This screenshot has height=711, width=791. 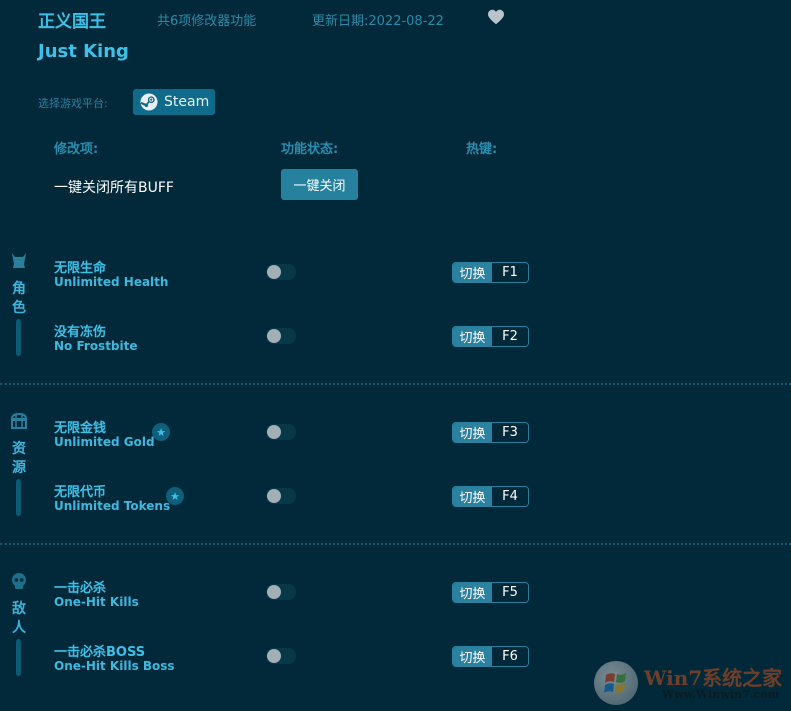 I want to click on platform-steam-label: Steam, so click(x=187, y=102).